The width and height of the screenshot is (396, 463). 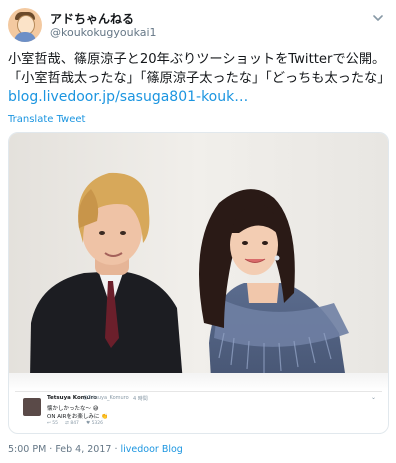 I want to click on heart-icon: ♥, so click(x=88, y=423).